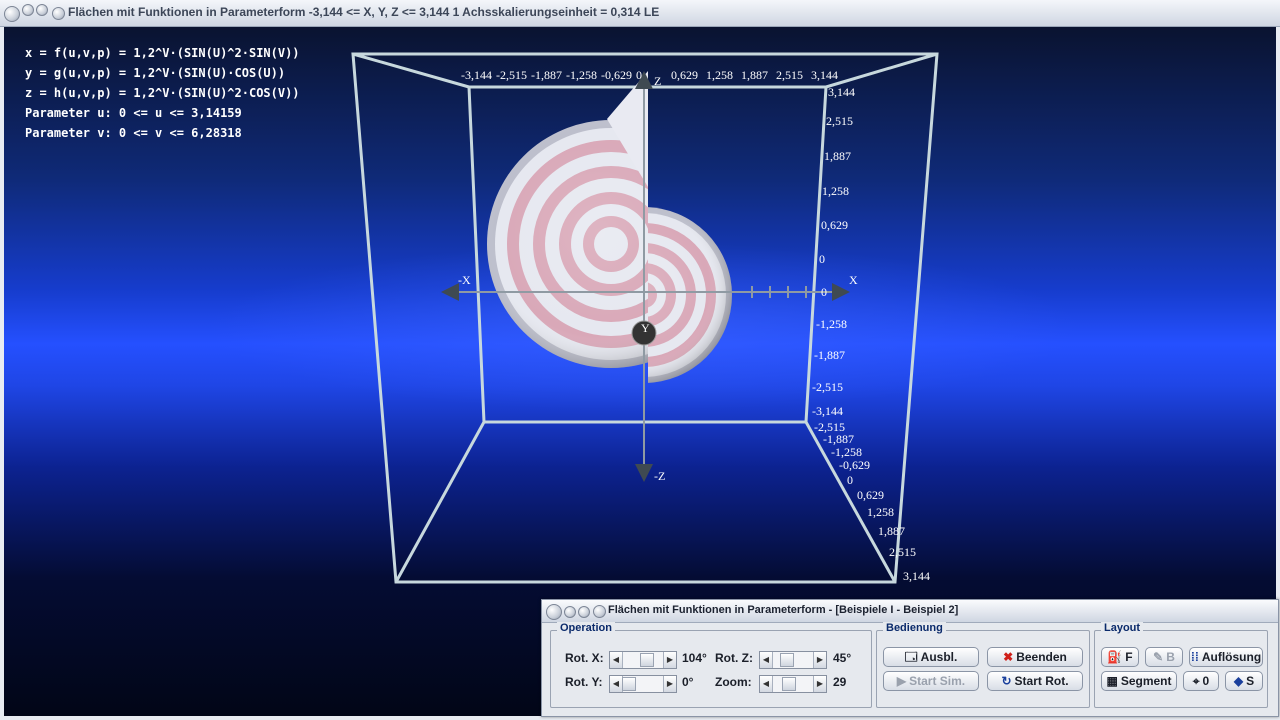  I want to click on right-tick: 2,515, so click(839, 121).